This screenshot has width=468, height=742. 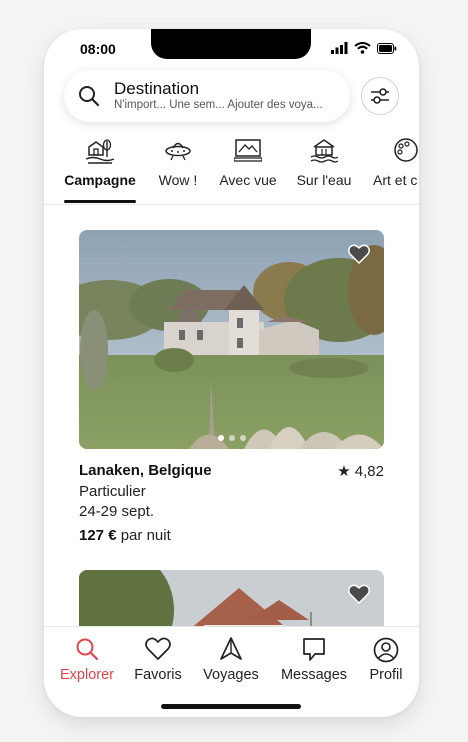 I want to click on ufo-icon, so click(x=178, y=151).